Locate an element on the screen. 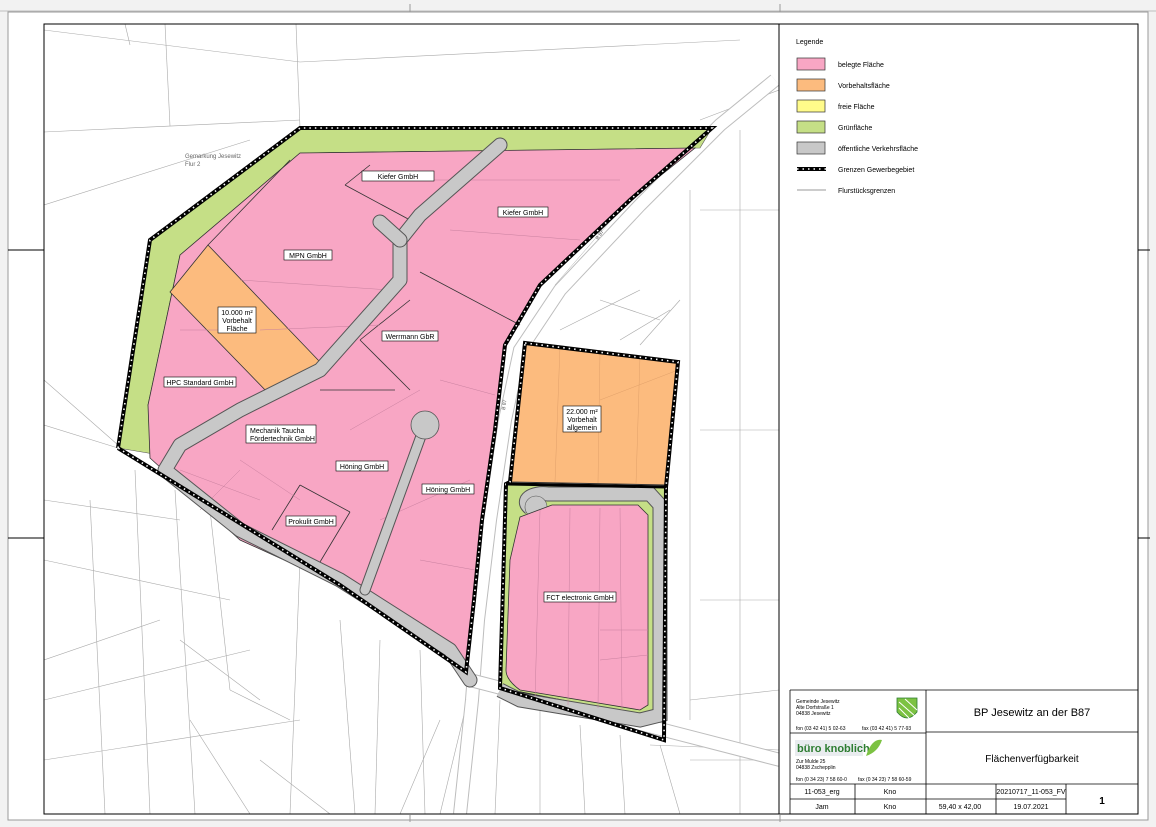 This screenshot has width=1156, height=827. legend-title: Legende is located at coordinates (809, 42).